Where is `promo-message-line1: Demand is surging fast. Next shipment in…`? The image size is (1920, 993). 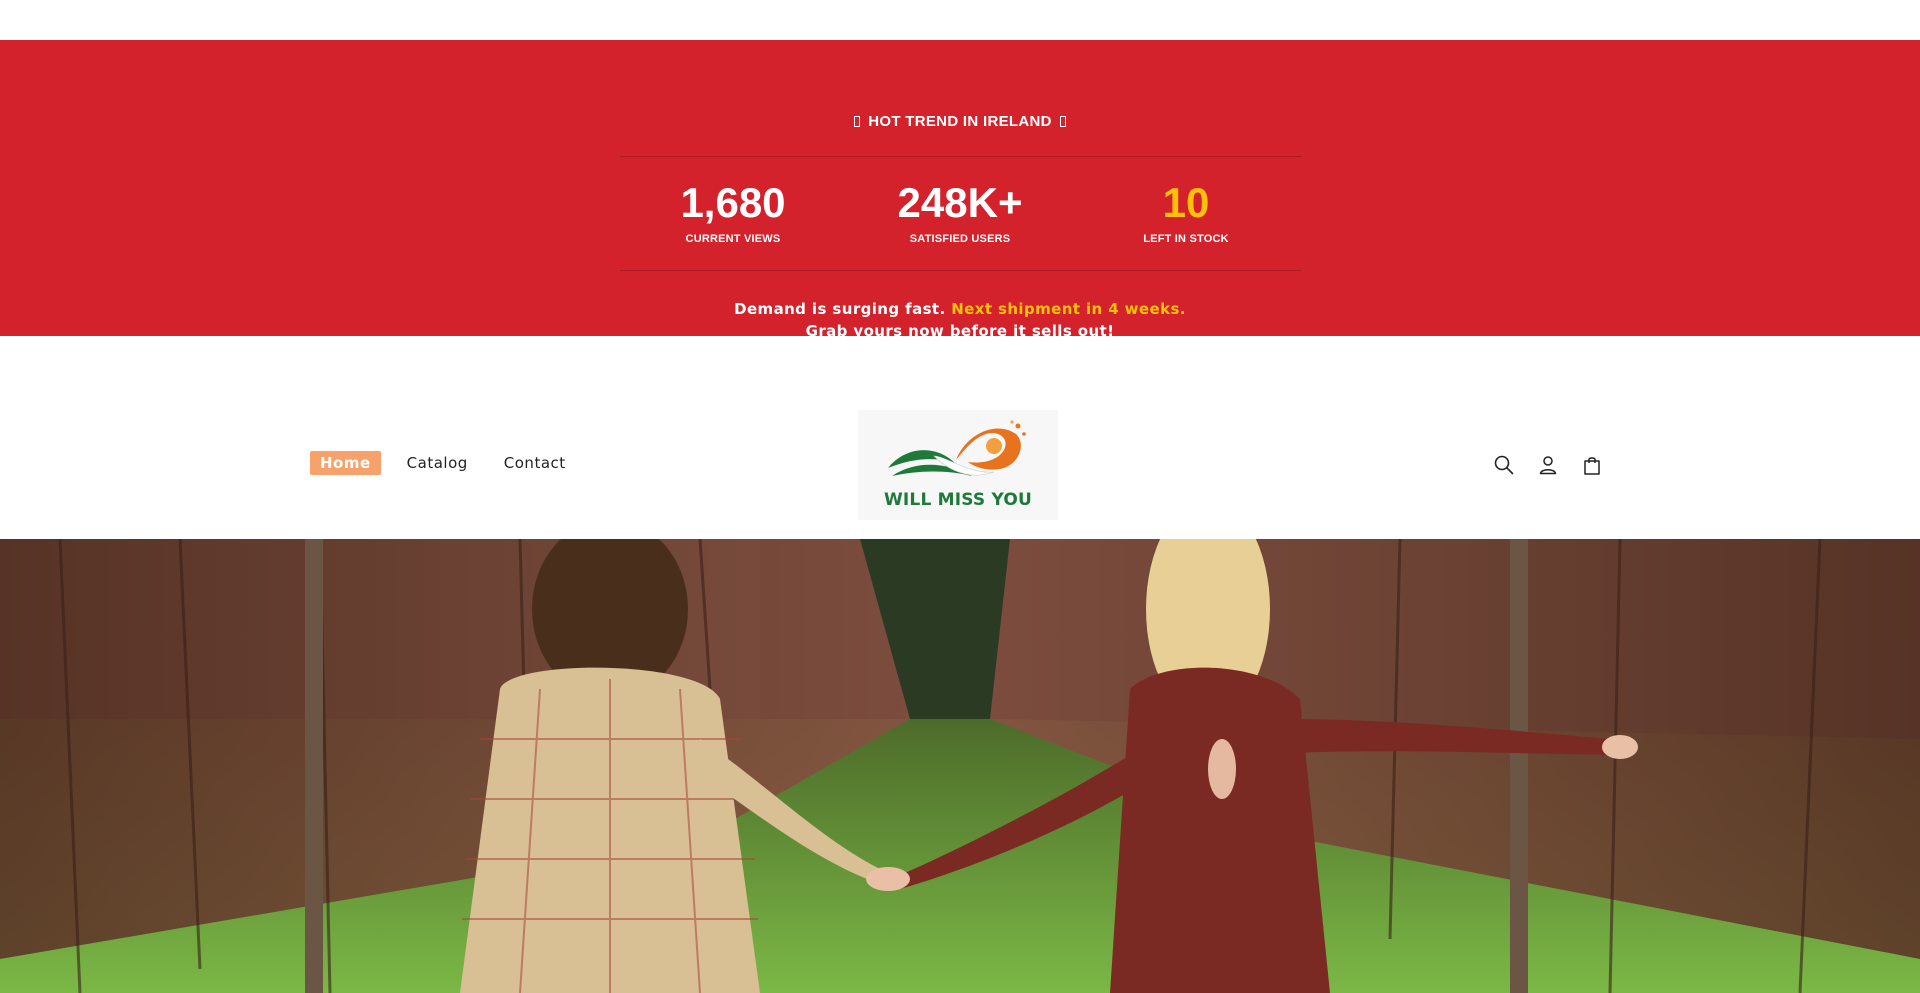 promo-message-line1: Demand is surging fast. Next shipment in… is located at coordinates (960, 309).